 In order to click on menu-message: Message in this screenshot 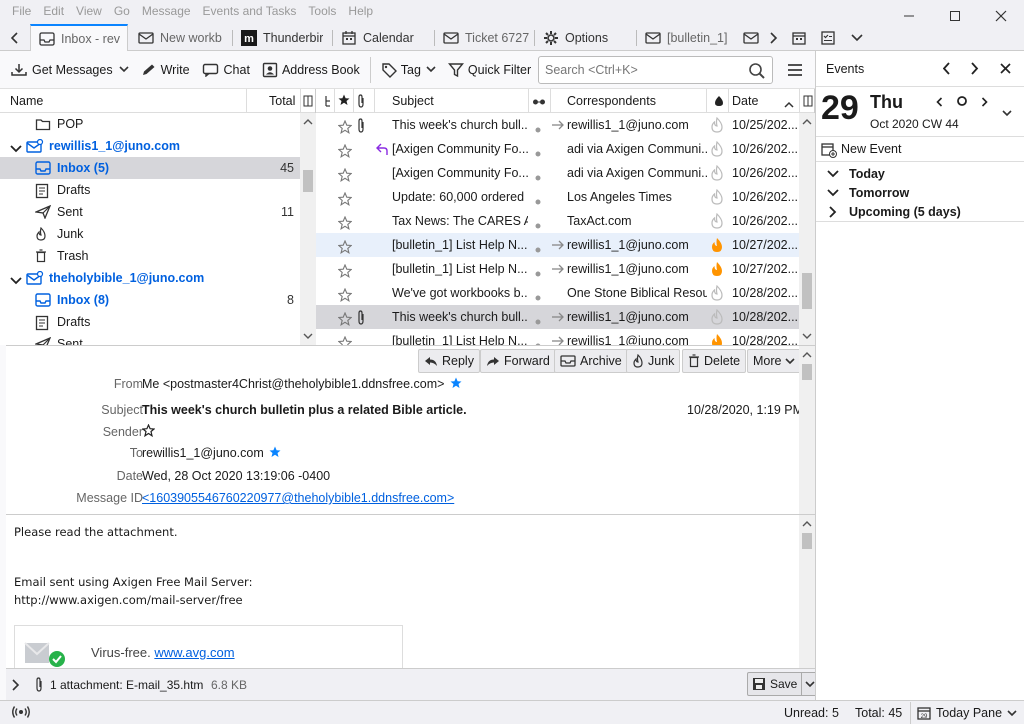, I will do `click(166, 11)`.